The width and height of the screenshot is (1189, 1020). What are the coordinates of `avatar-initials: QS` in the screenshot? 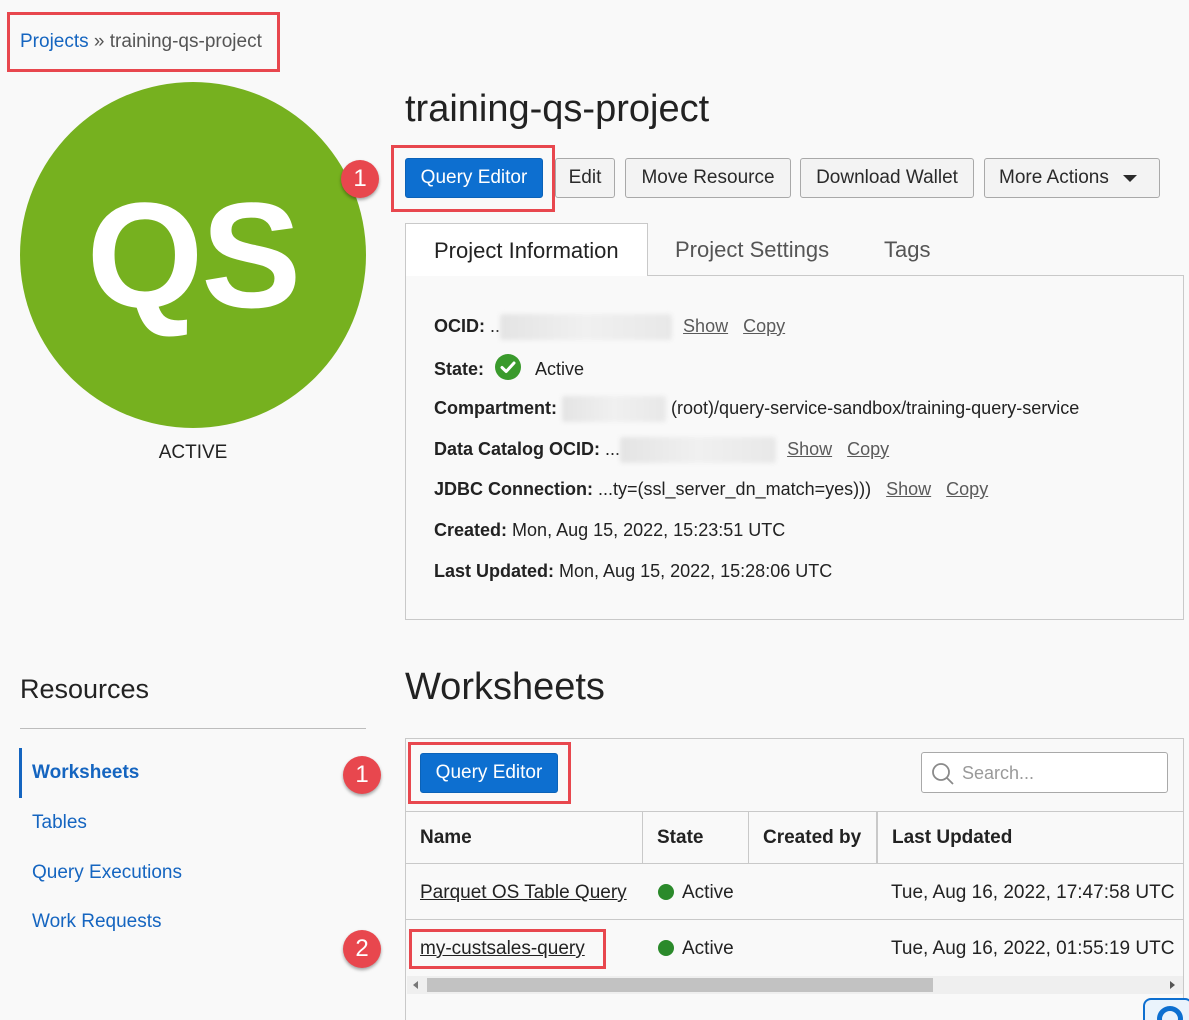 It's located at (194, 254).